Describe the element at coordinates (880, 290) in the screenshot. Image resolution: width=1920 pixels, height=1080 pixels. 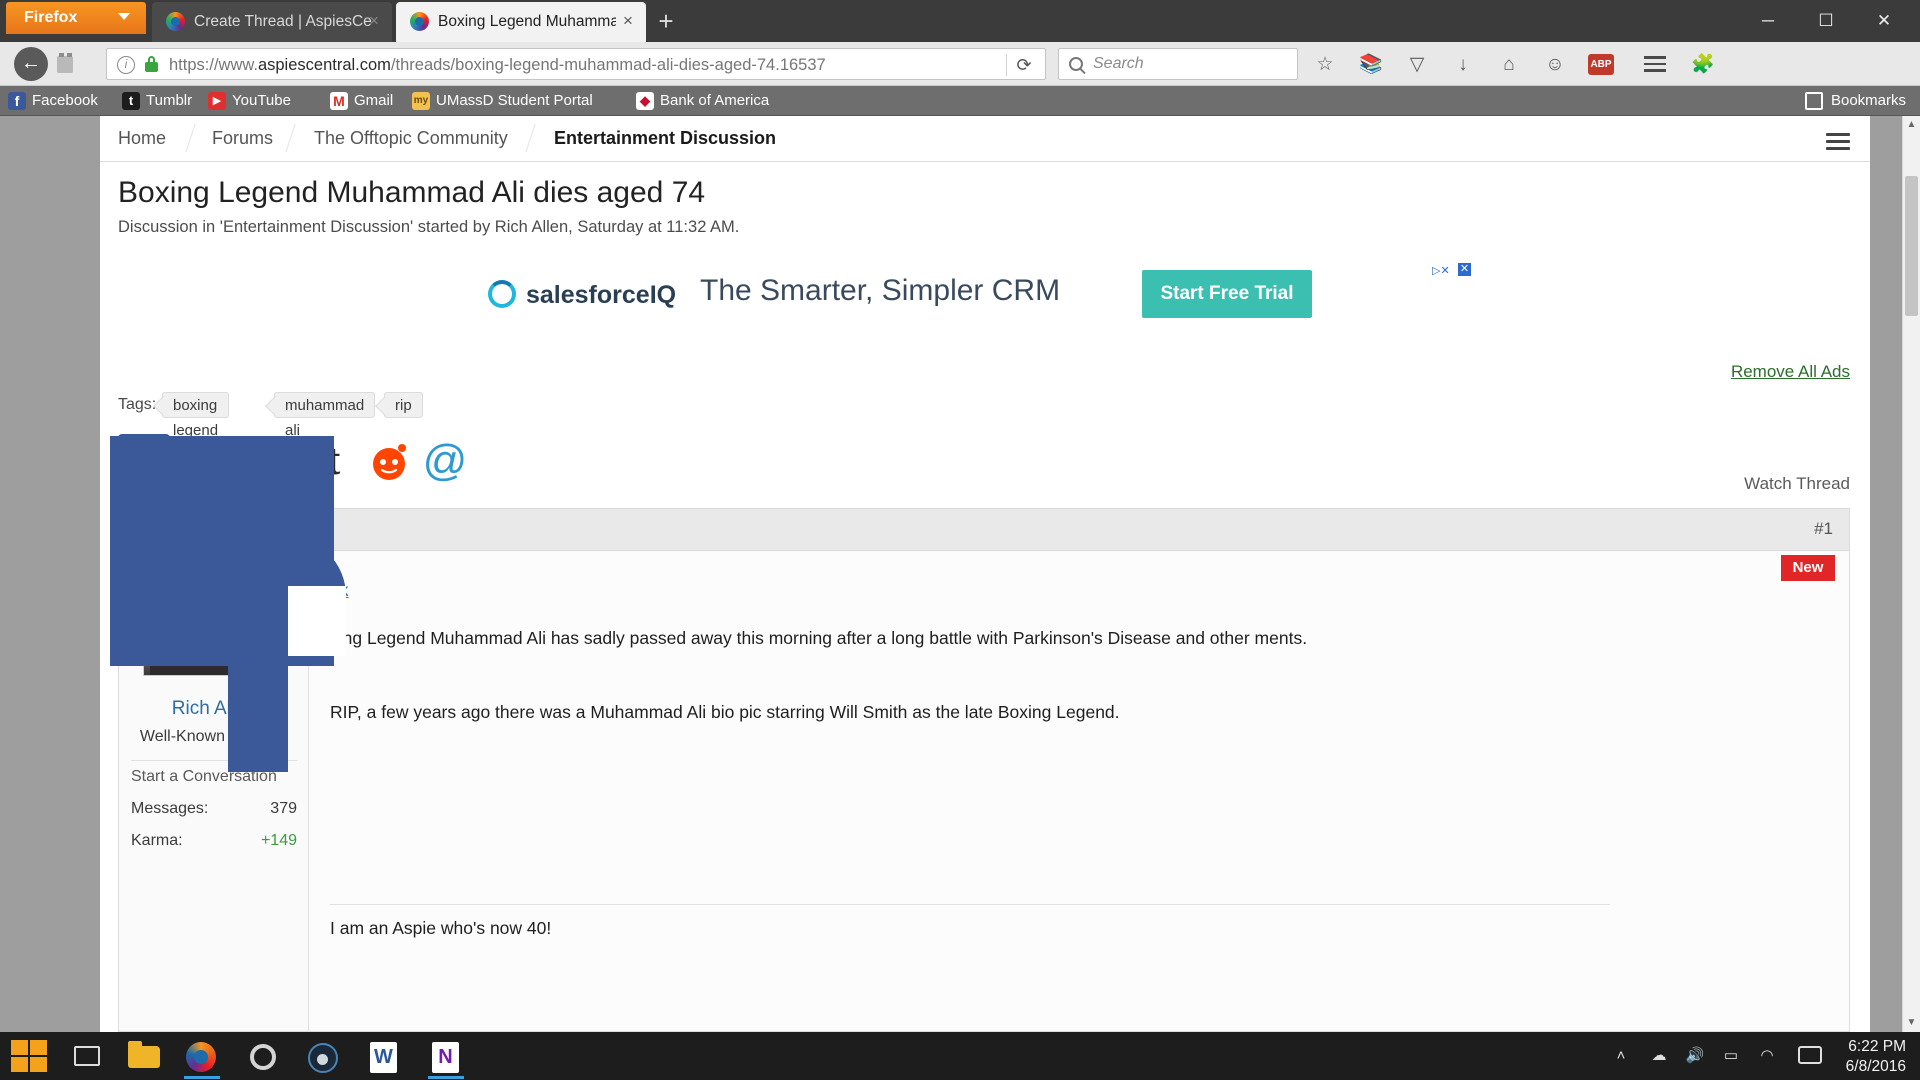
I see `ad-headline: The Smarter, Simpler CRM` at that location.